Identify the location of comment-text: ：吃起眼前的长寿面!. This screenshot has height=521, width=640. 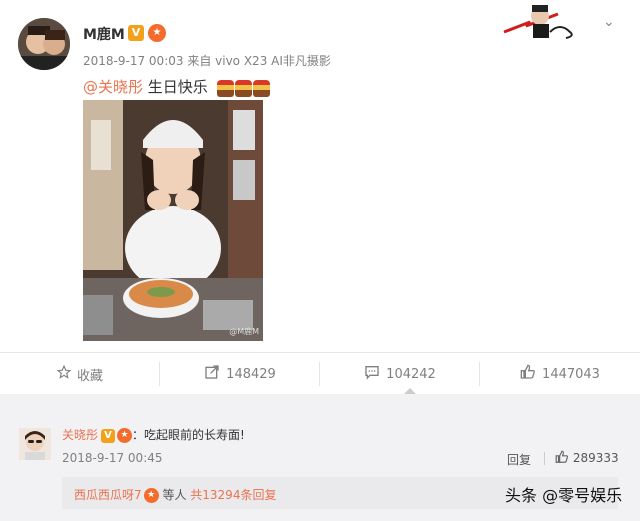
(188, 435).